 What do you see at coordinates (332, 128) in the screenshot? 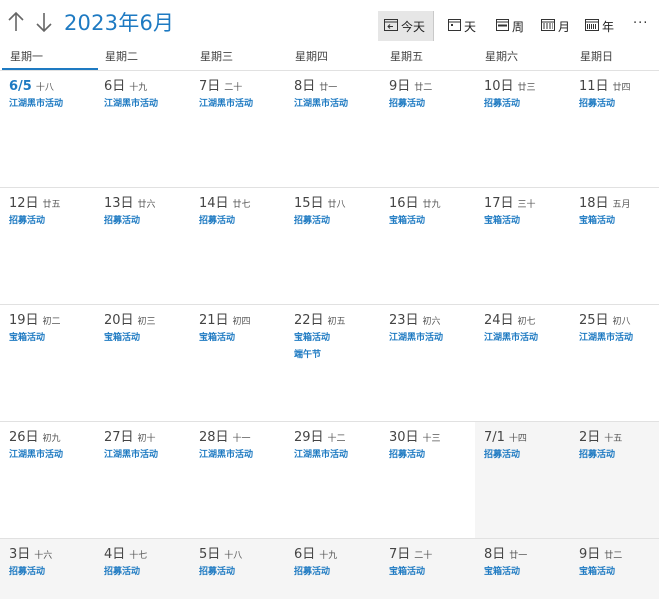
I see `day-cell: 8日 廿一 江湖黑市活动` at bounding box center [332, 128].